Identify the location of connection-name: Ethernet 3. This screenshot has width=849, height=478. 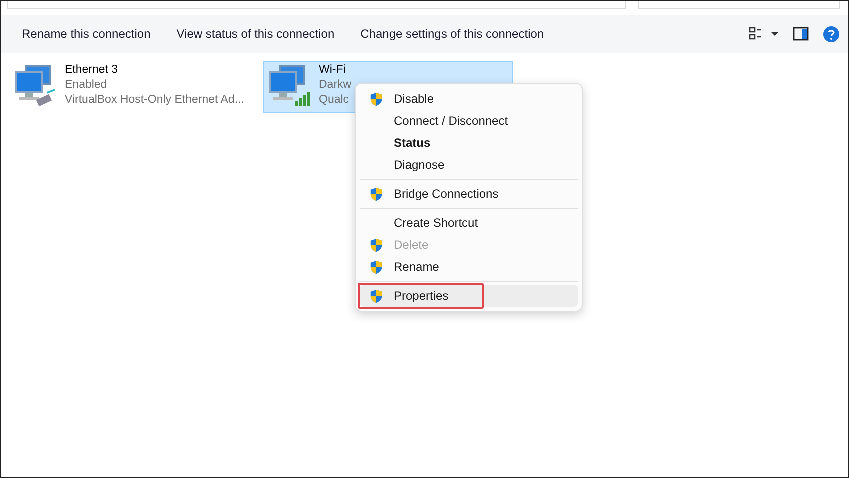
(92, 70).